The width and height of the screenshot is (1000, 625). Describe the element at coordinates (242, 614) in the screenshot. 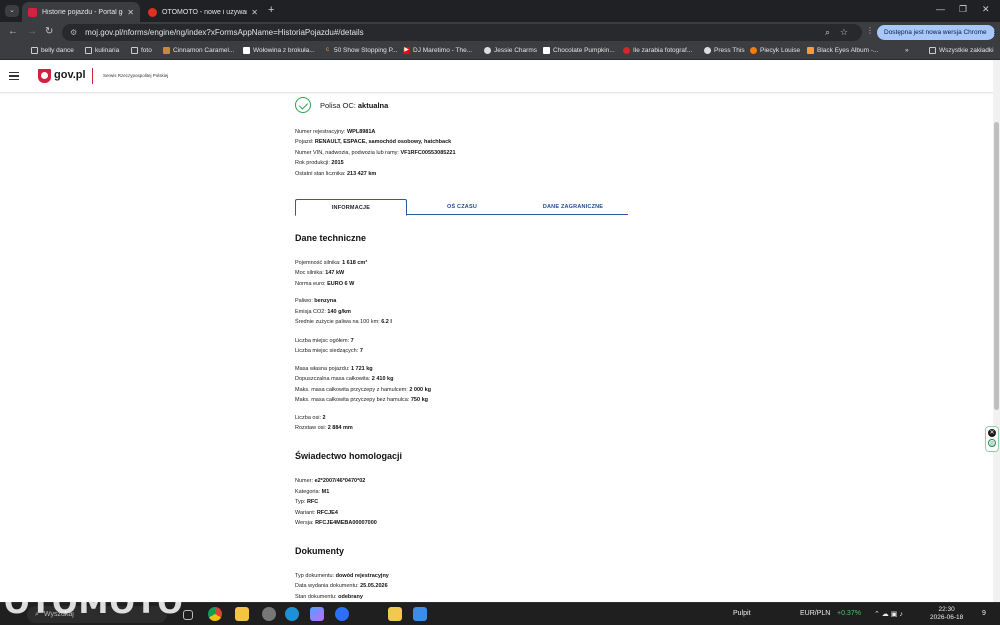

I see `file-explorer-icon` at that location.